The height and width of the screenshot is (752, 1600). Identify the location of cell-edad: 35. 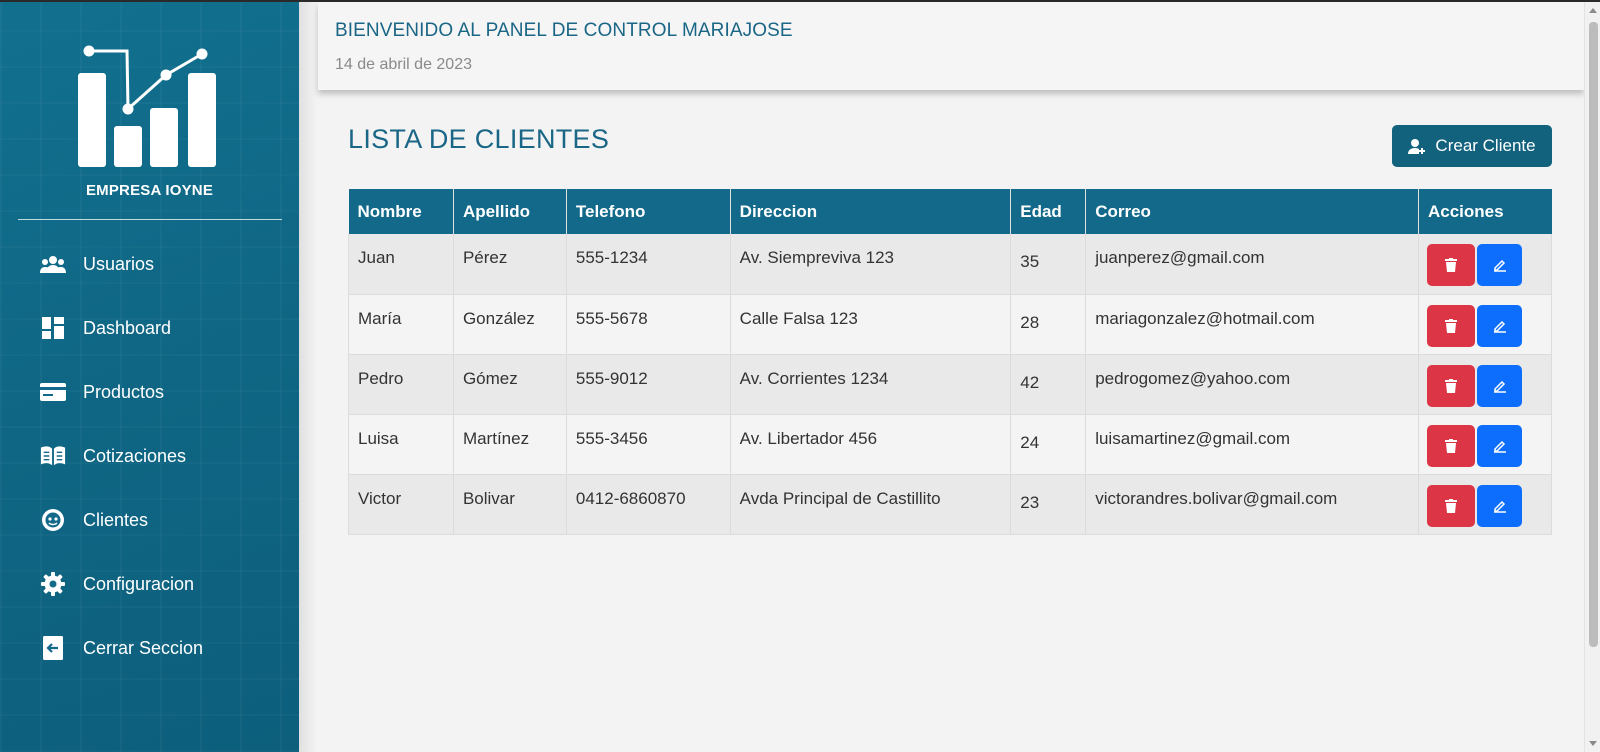
(1048, 264).